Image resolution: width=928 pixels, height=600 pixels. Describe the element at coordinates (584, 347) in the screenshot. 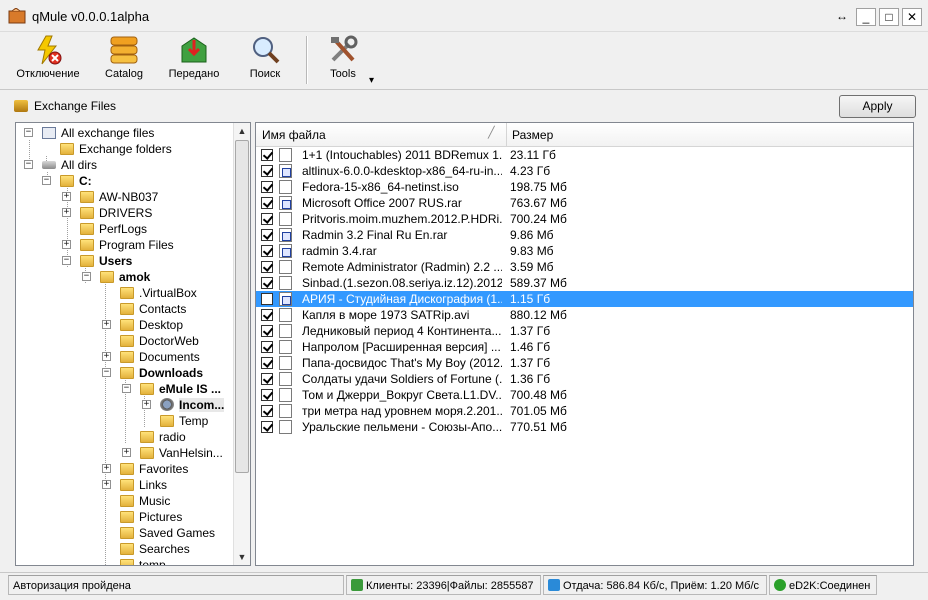

I see `table-row: Напролом [Расширенная версия] ... 1.46 Гб` at that location.